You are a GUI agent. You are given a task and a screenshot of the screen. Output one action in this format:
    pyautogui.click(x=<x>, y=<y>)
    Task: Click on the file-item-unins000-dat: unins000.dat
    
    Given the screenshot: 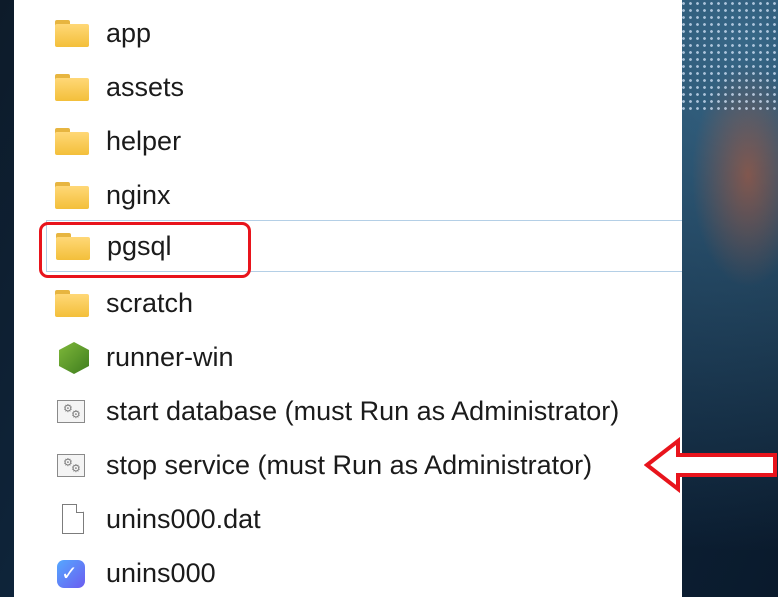 What is the action you would take?
    pyautogui.click(x=157, y=519)
    